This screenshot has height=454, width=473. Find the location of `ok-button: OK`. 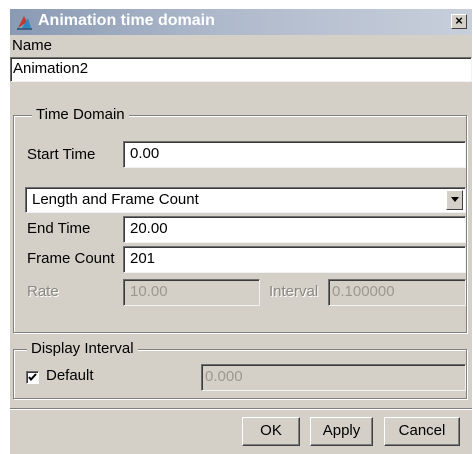

ok-button: OK is located at coordinates (271, 431).